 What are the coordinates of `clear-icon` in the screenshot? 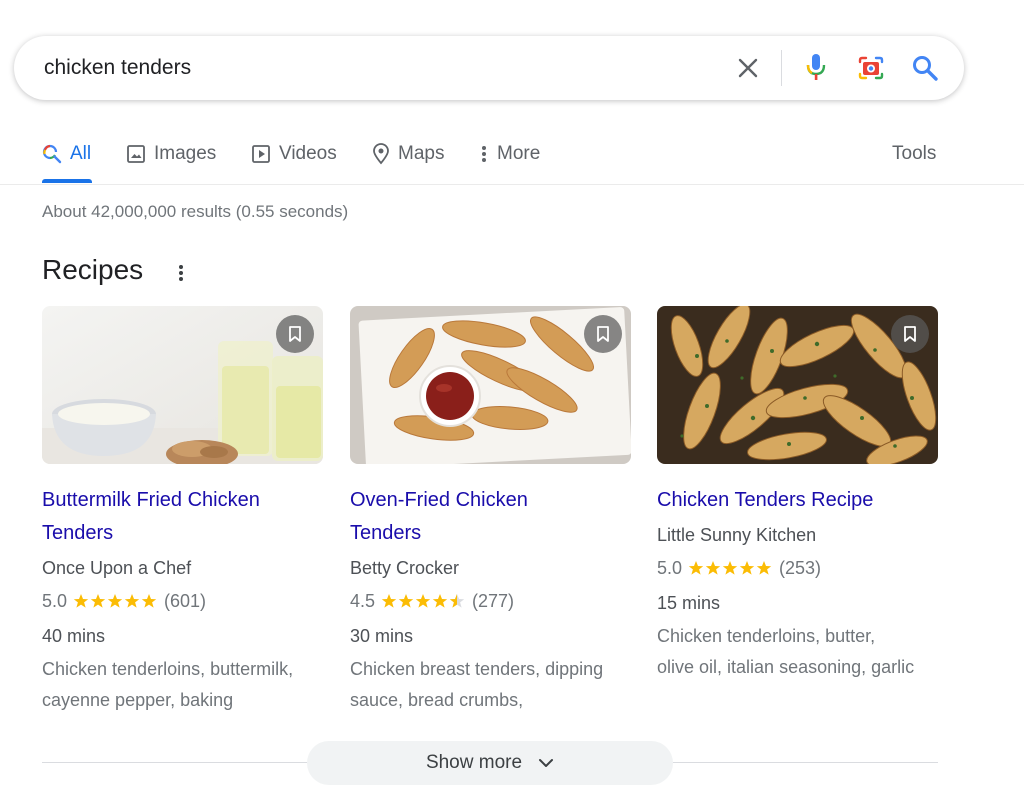 It's located at (748, 68).